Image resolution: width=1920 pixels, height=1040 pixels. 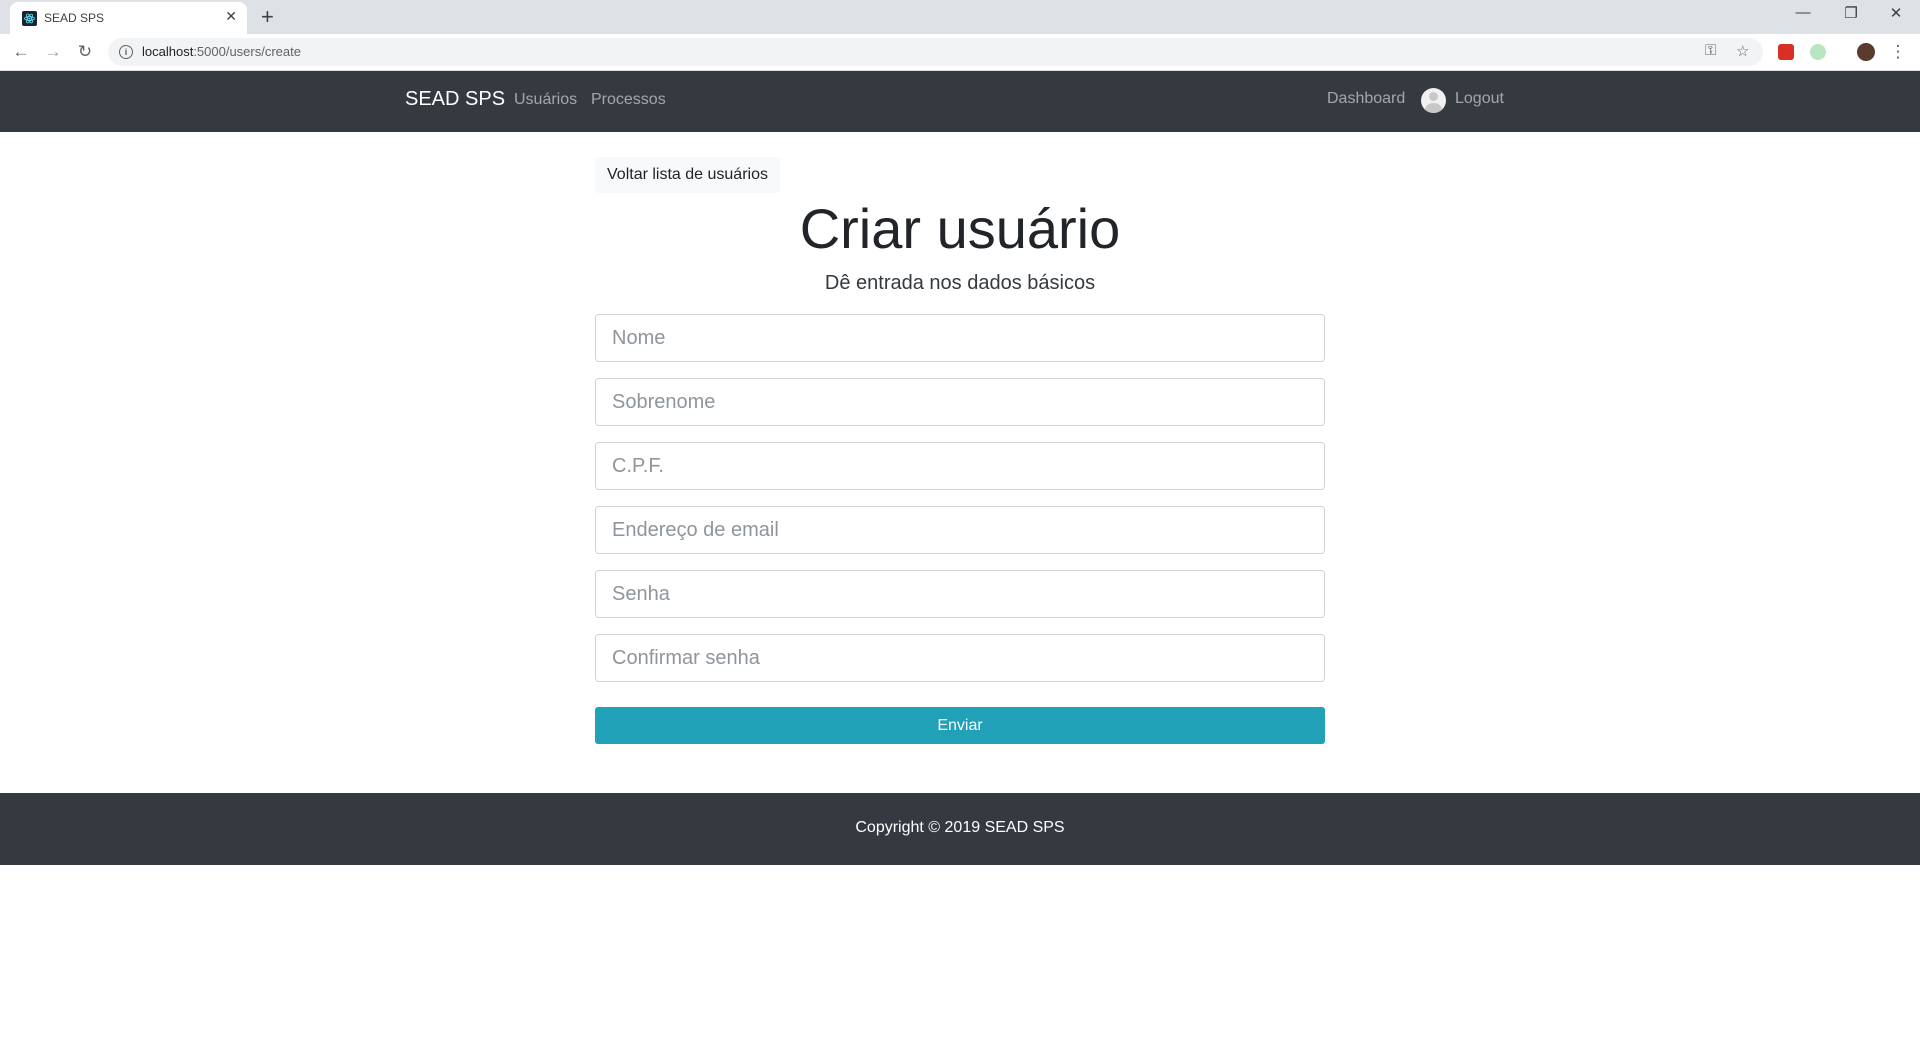 I want to click on page-subtitle: Dê entrada nos dados básicos, so click(x=960, y=283).